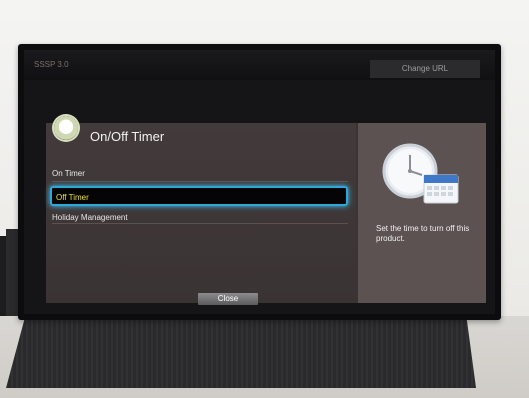  Describe the element at coordinates (422, 213) in the screenshot. I see `info-pane: Set the time to turn off this product.` at that location.